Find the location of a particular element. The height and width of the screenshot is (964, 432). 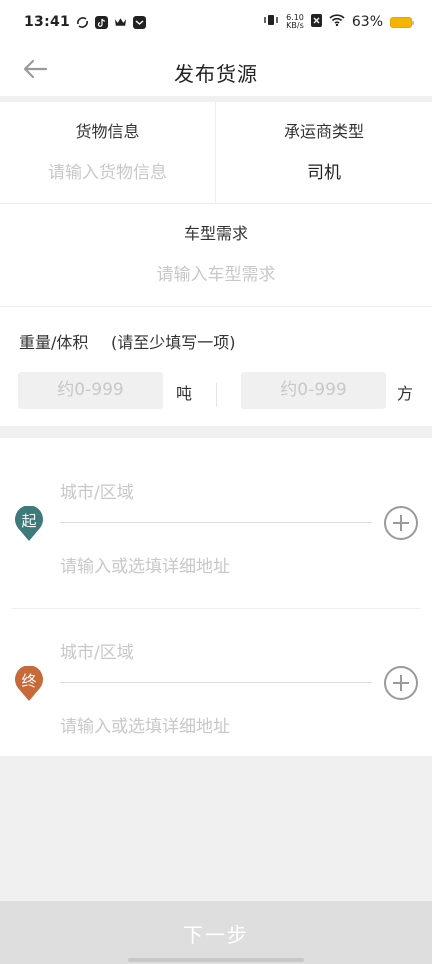

page-title: 发布货源 is located at coordinates (216, 74).